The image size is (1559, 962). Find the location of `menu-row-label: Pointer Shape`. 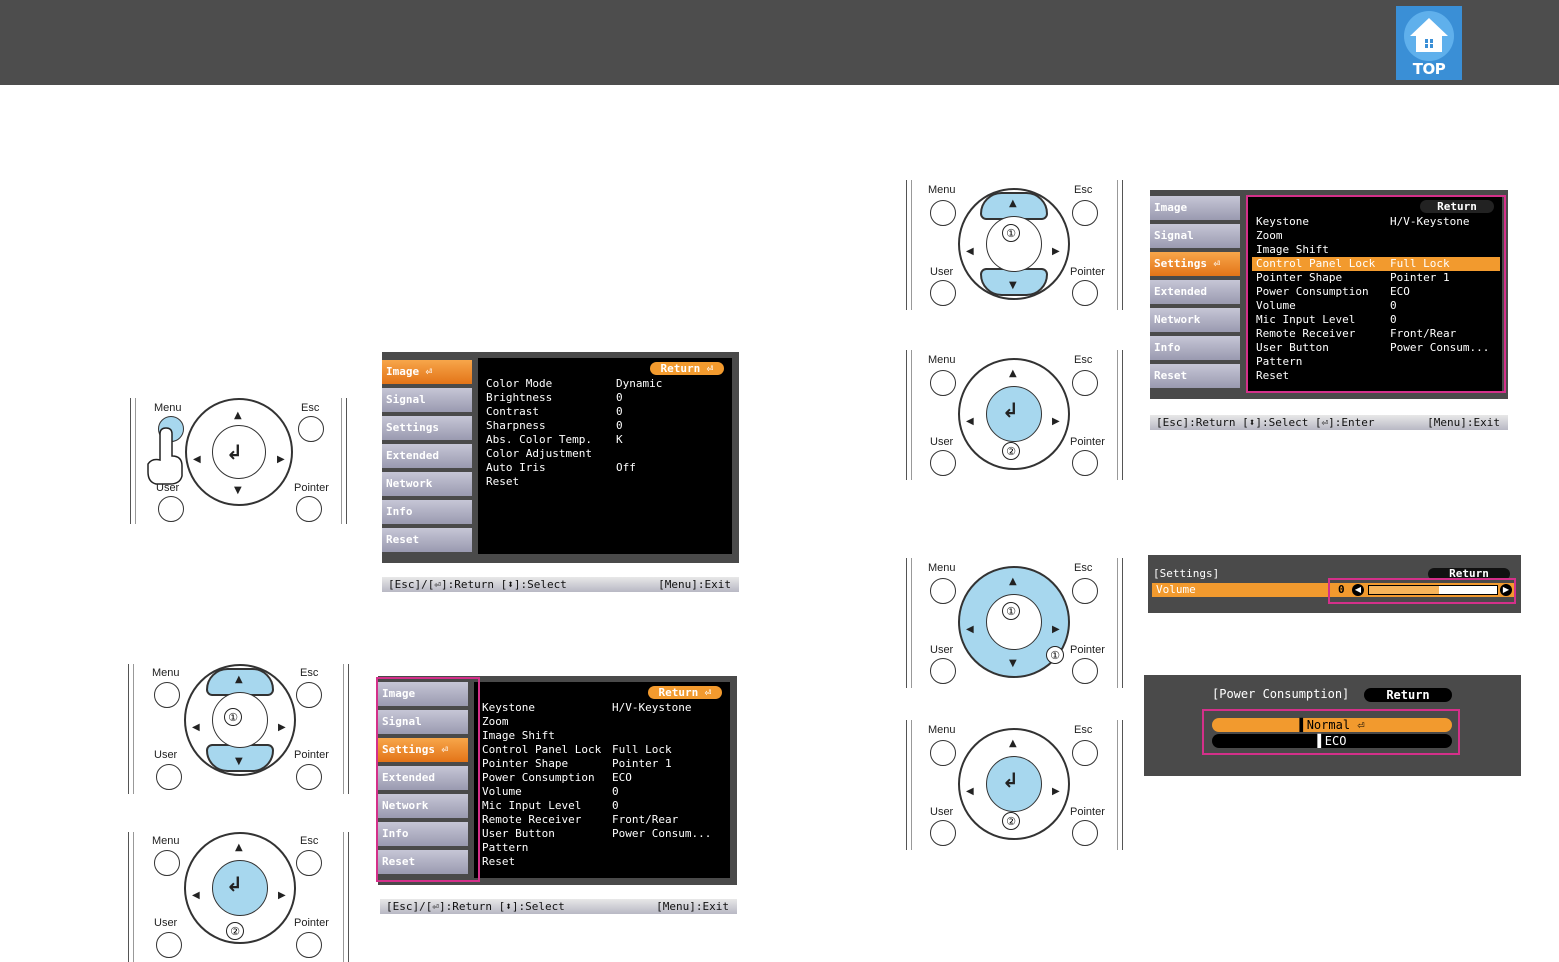

menu-row-label: Pointer Shape is located at coordinates (525, 763).